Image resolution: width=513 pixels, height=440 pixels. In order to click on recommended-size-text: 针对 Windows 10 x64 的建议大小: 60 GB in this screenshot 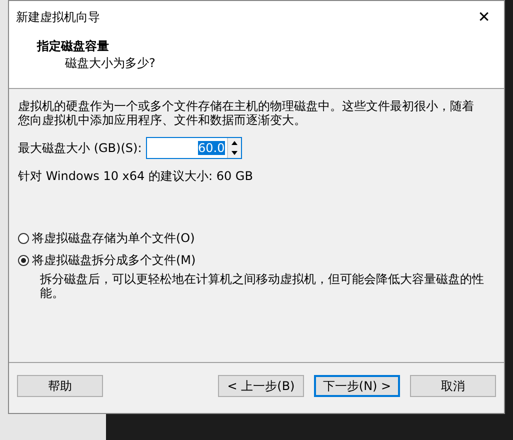, I will do `click(136, 176)`.